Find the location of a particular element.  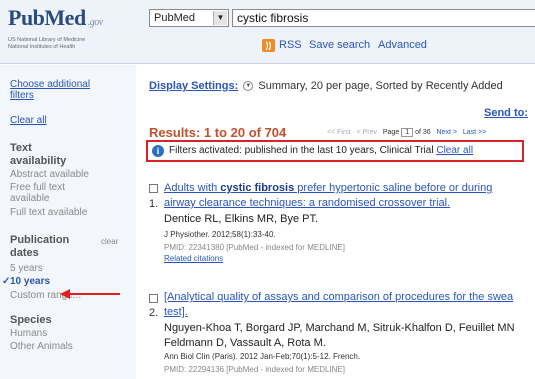

logo-wordmark: PubMed .gov is located at coordinates (73, 20).